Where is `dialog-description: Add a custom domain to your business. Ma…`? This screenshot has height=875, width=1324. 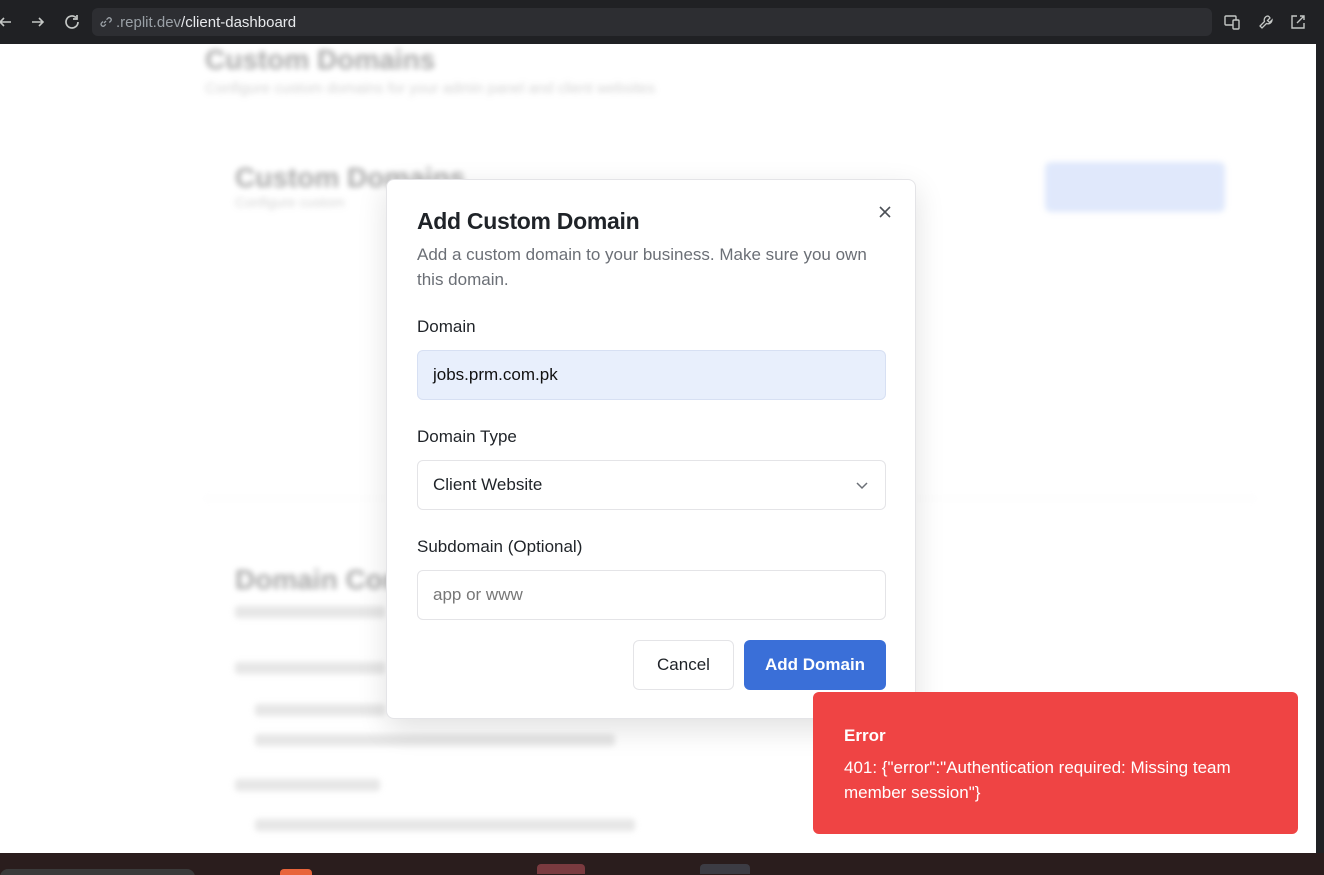
dialog-description: Add a custom domain to your business. Ma… is located at coordinates (642, 267).